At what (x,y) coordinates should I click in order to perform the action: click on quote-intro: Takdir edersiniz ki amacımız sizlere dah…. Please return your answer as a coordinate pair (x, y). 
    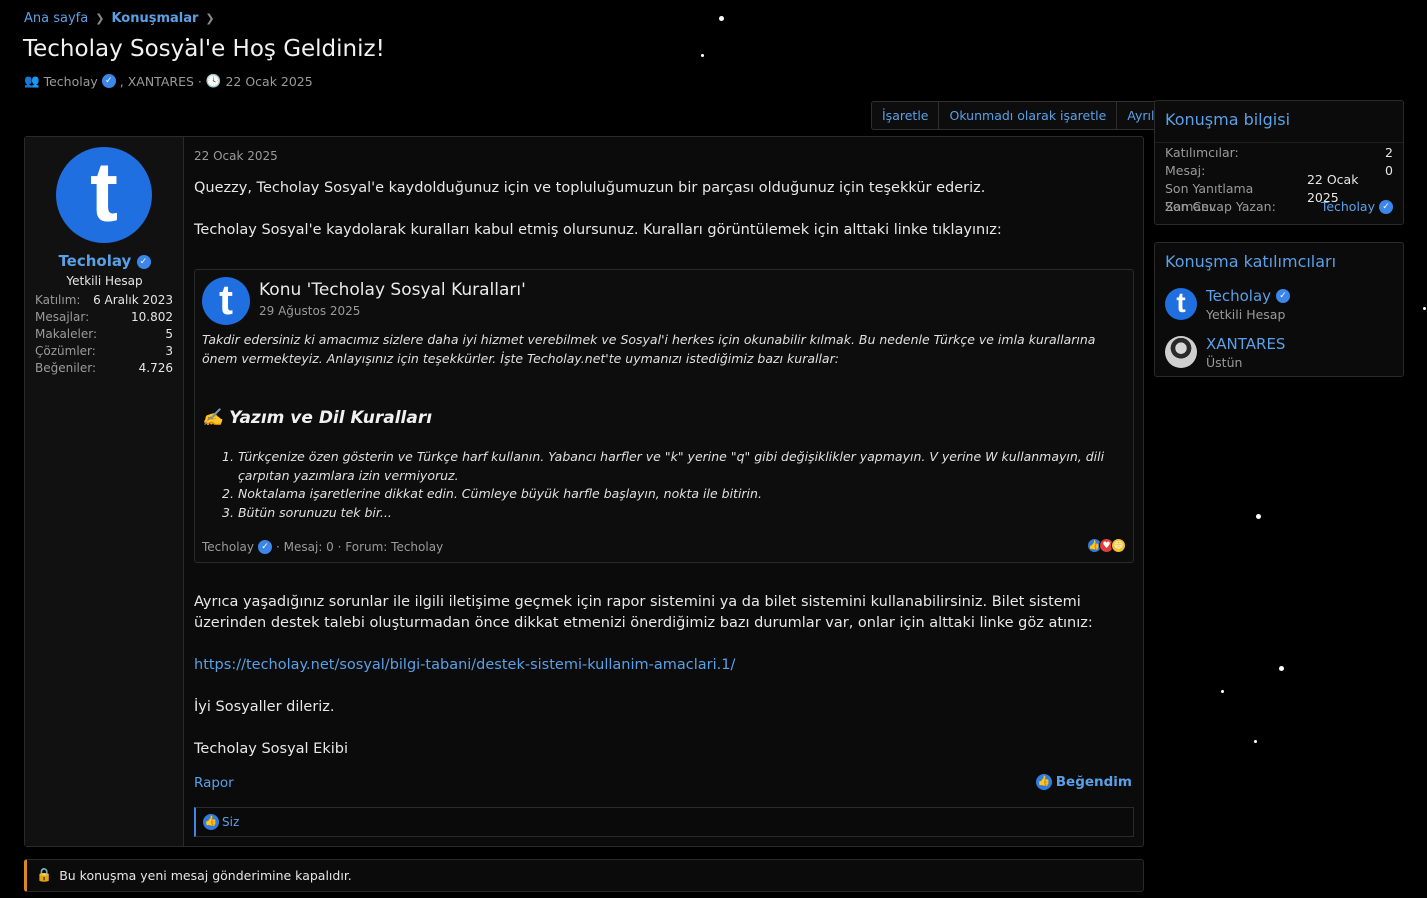
    Looking at the image, I should click on (649, 349).